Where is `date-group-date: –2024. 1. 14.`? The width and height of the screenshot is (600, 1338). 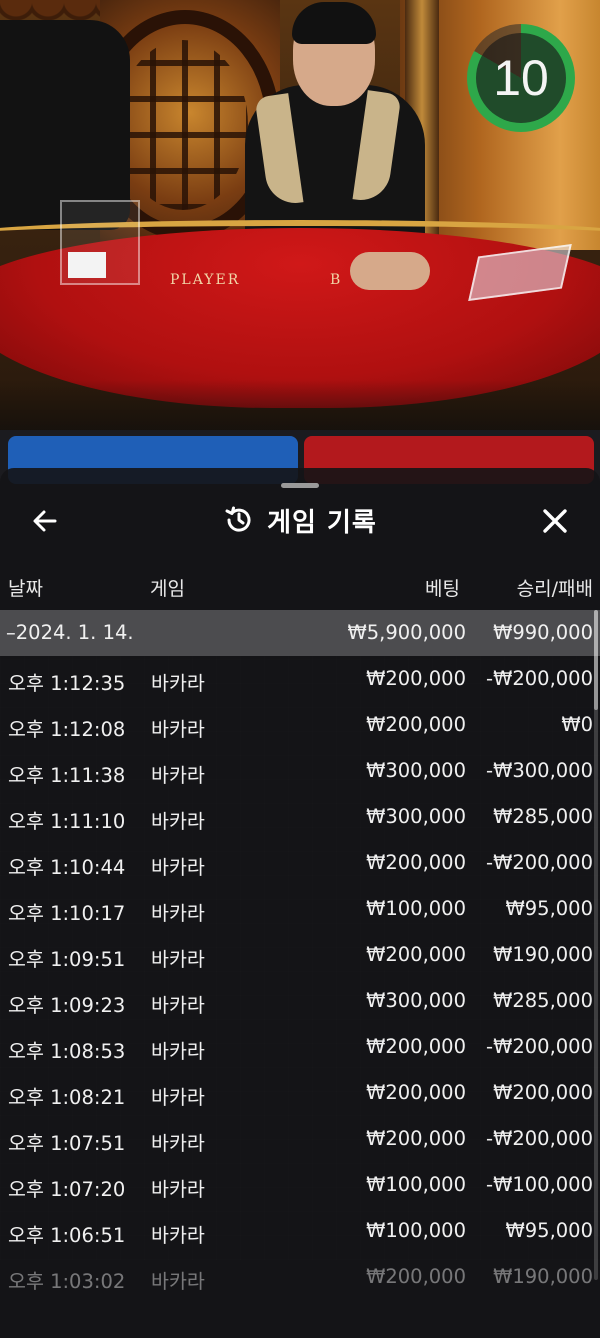 date-group-date: –2024. 1. 14. is located at coordinates (70, 632).